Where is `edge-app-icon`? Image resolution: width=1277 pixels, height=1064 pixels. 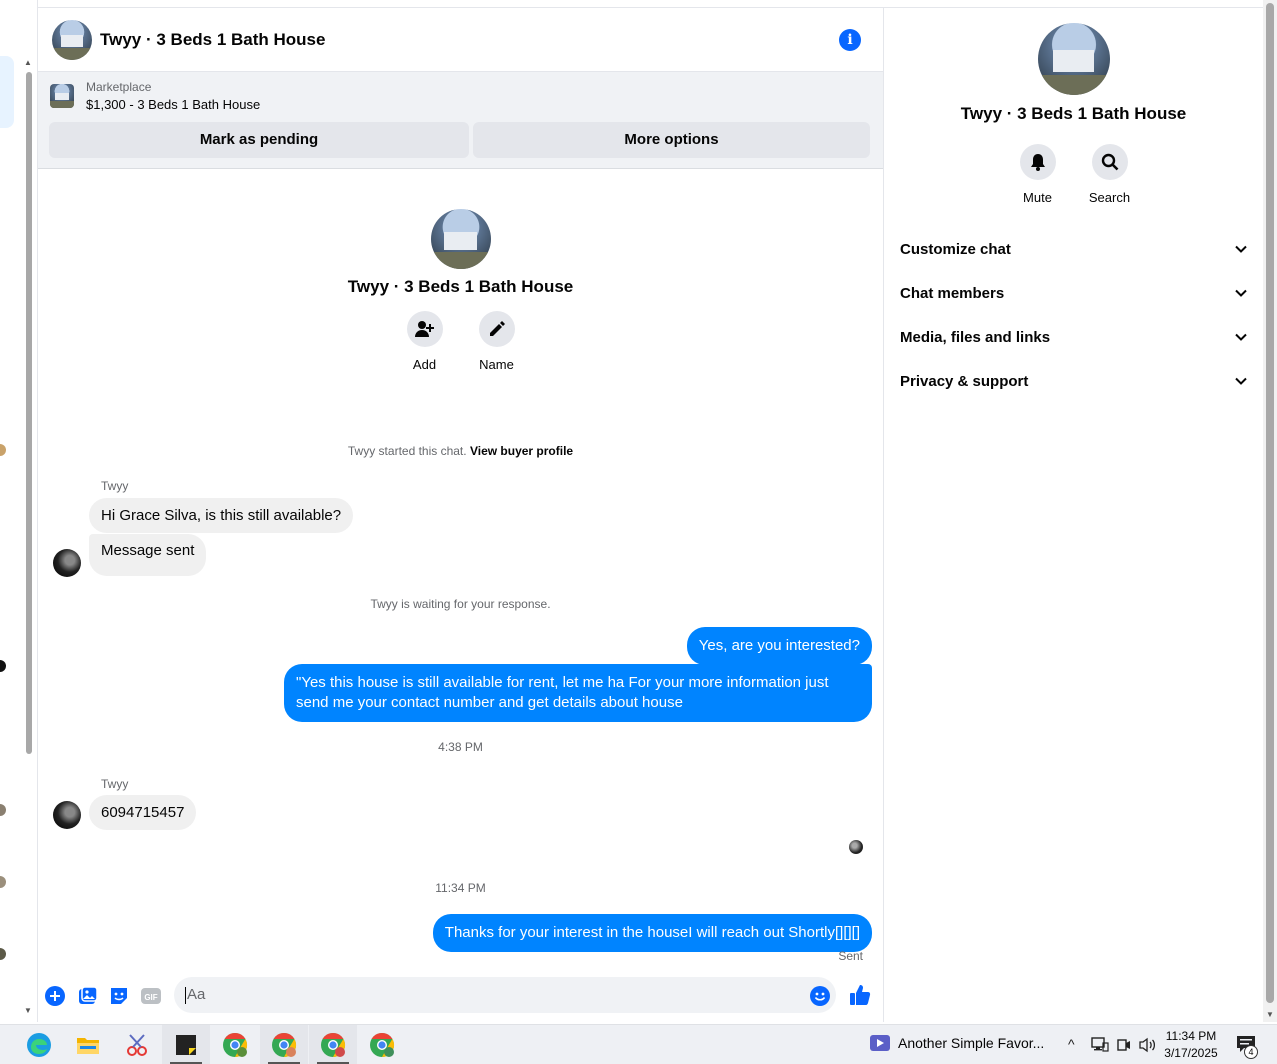
edge-app-icon is located at coordinates (39, 1044).